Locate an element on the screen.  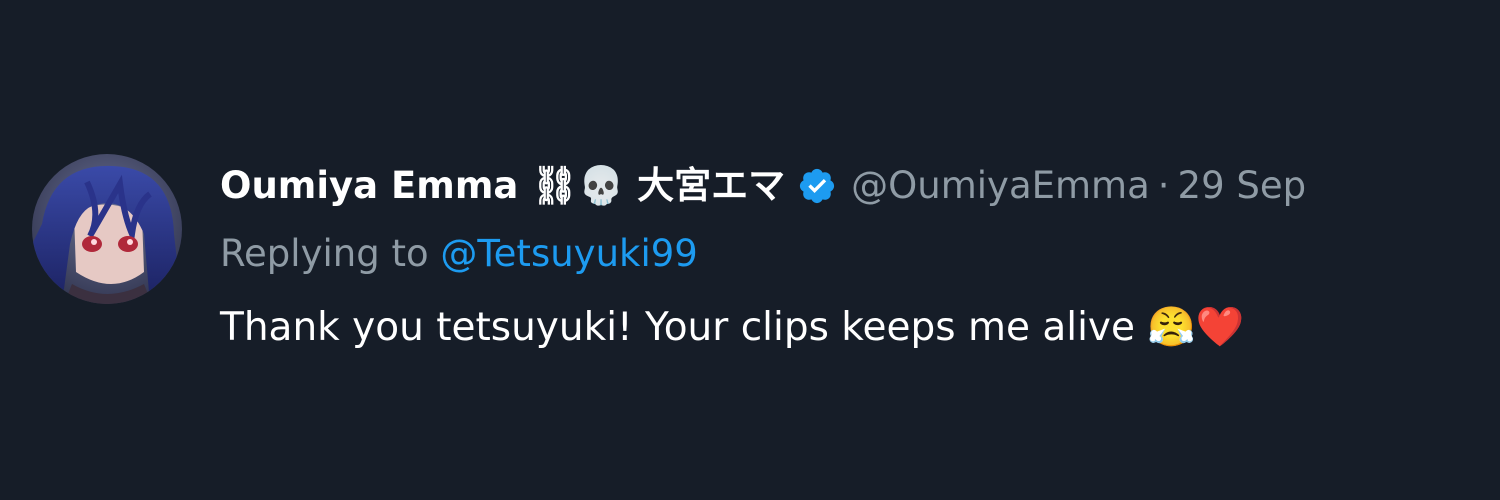
replying-to-line: Replying to @Tetsuyuki99 is located at coordinates (855, 254).